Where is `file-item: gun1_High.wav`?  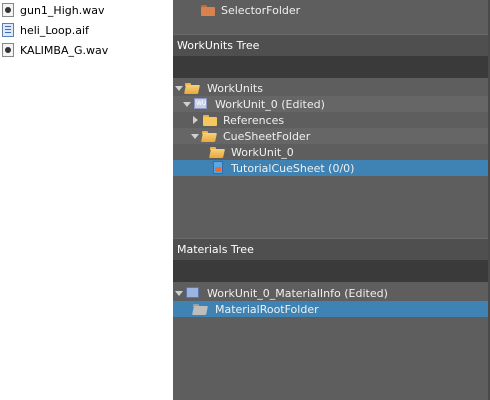 file-item: gun1_High.wav is located at coordinates (53, 10).